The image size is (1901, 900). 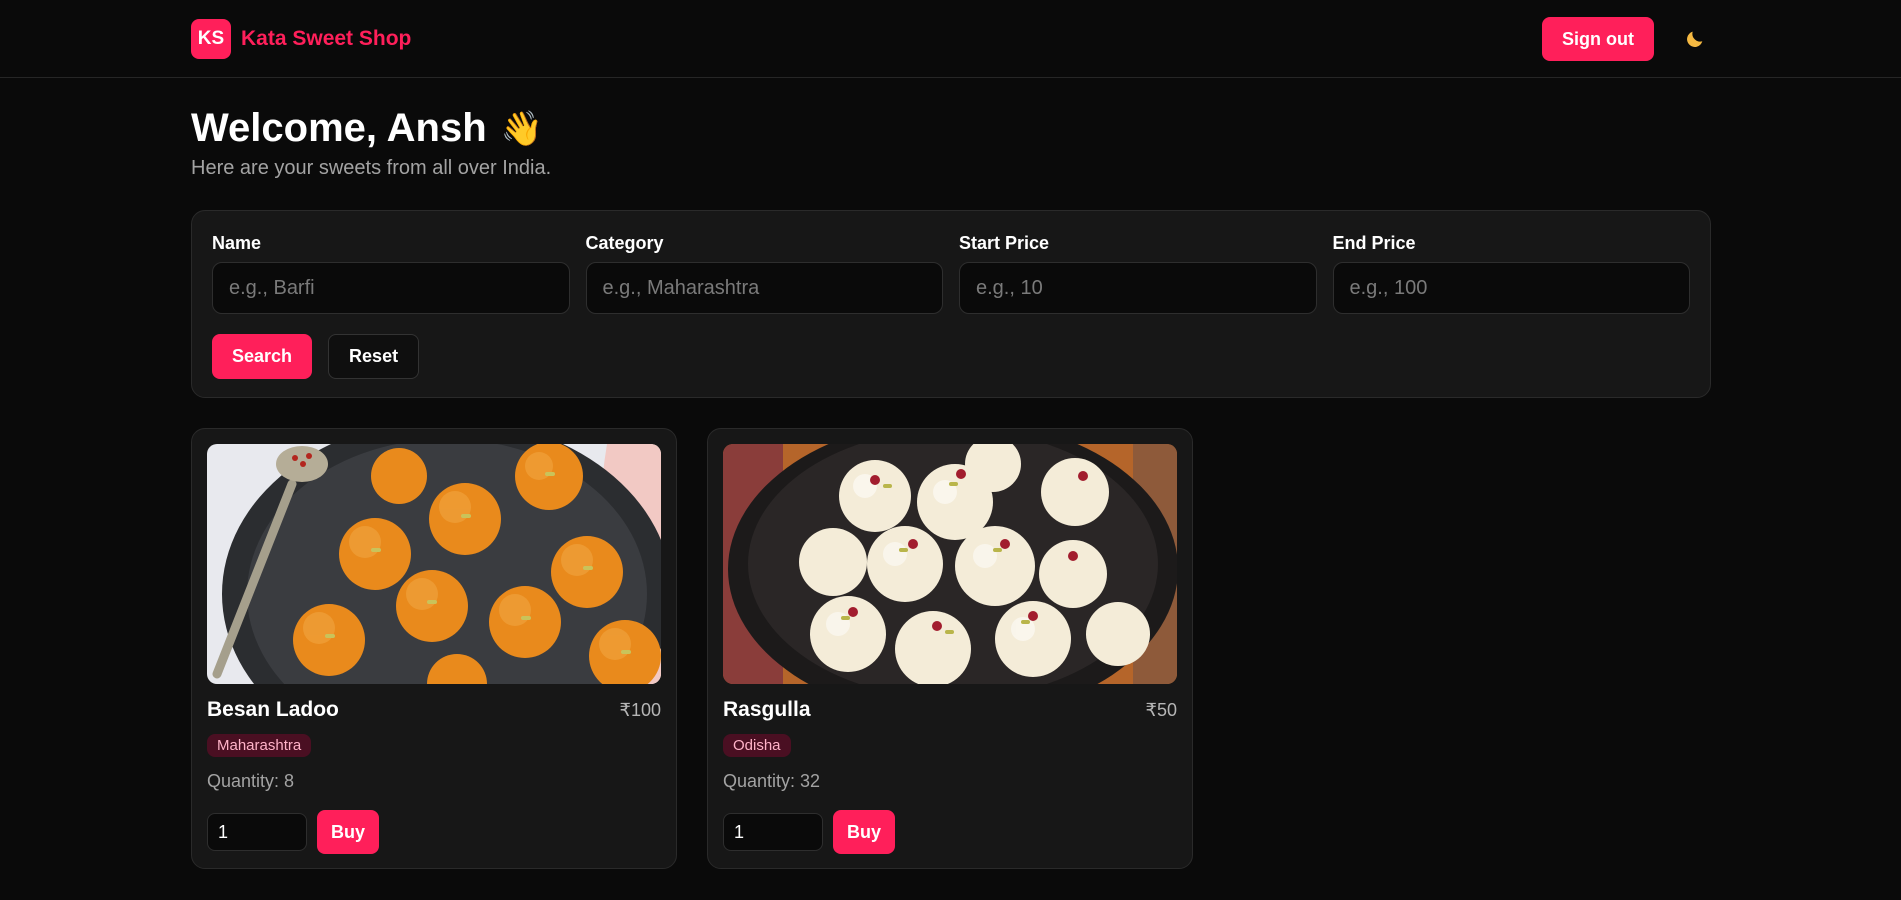 I want to click on moon-icon-svg, so click(x=1695, y=39).